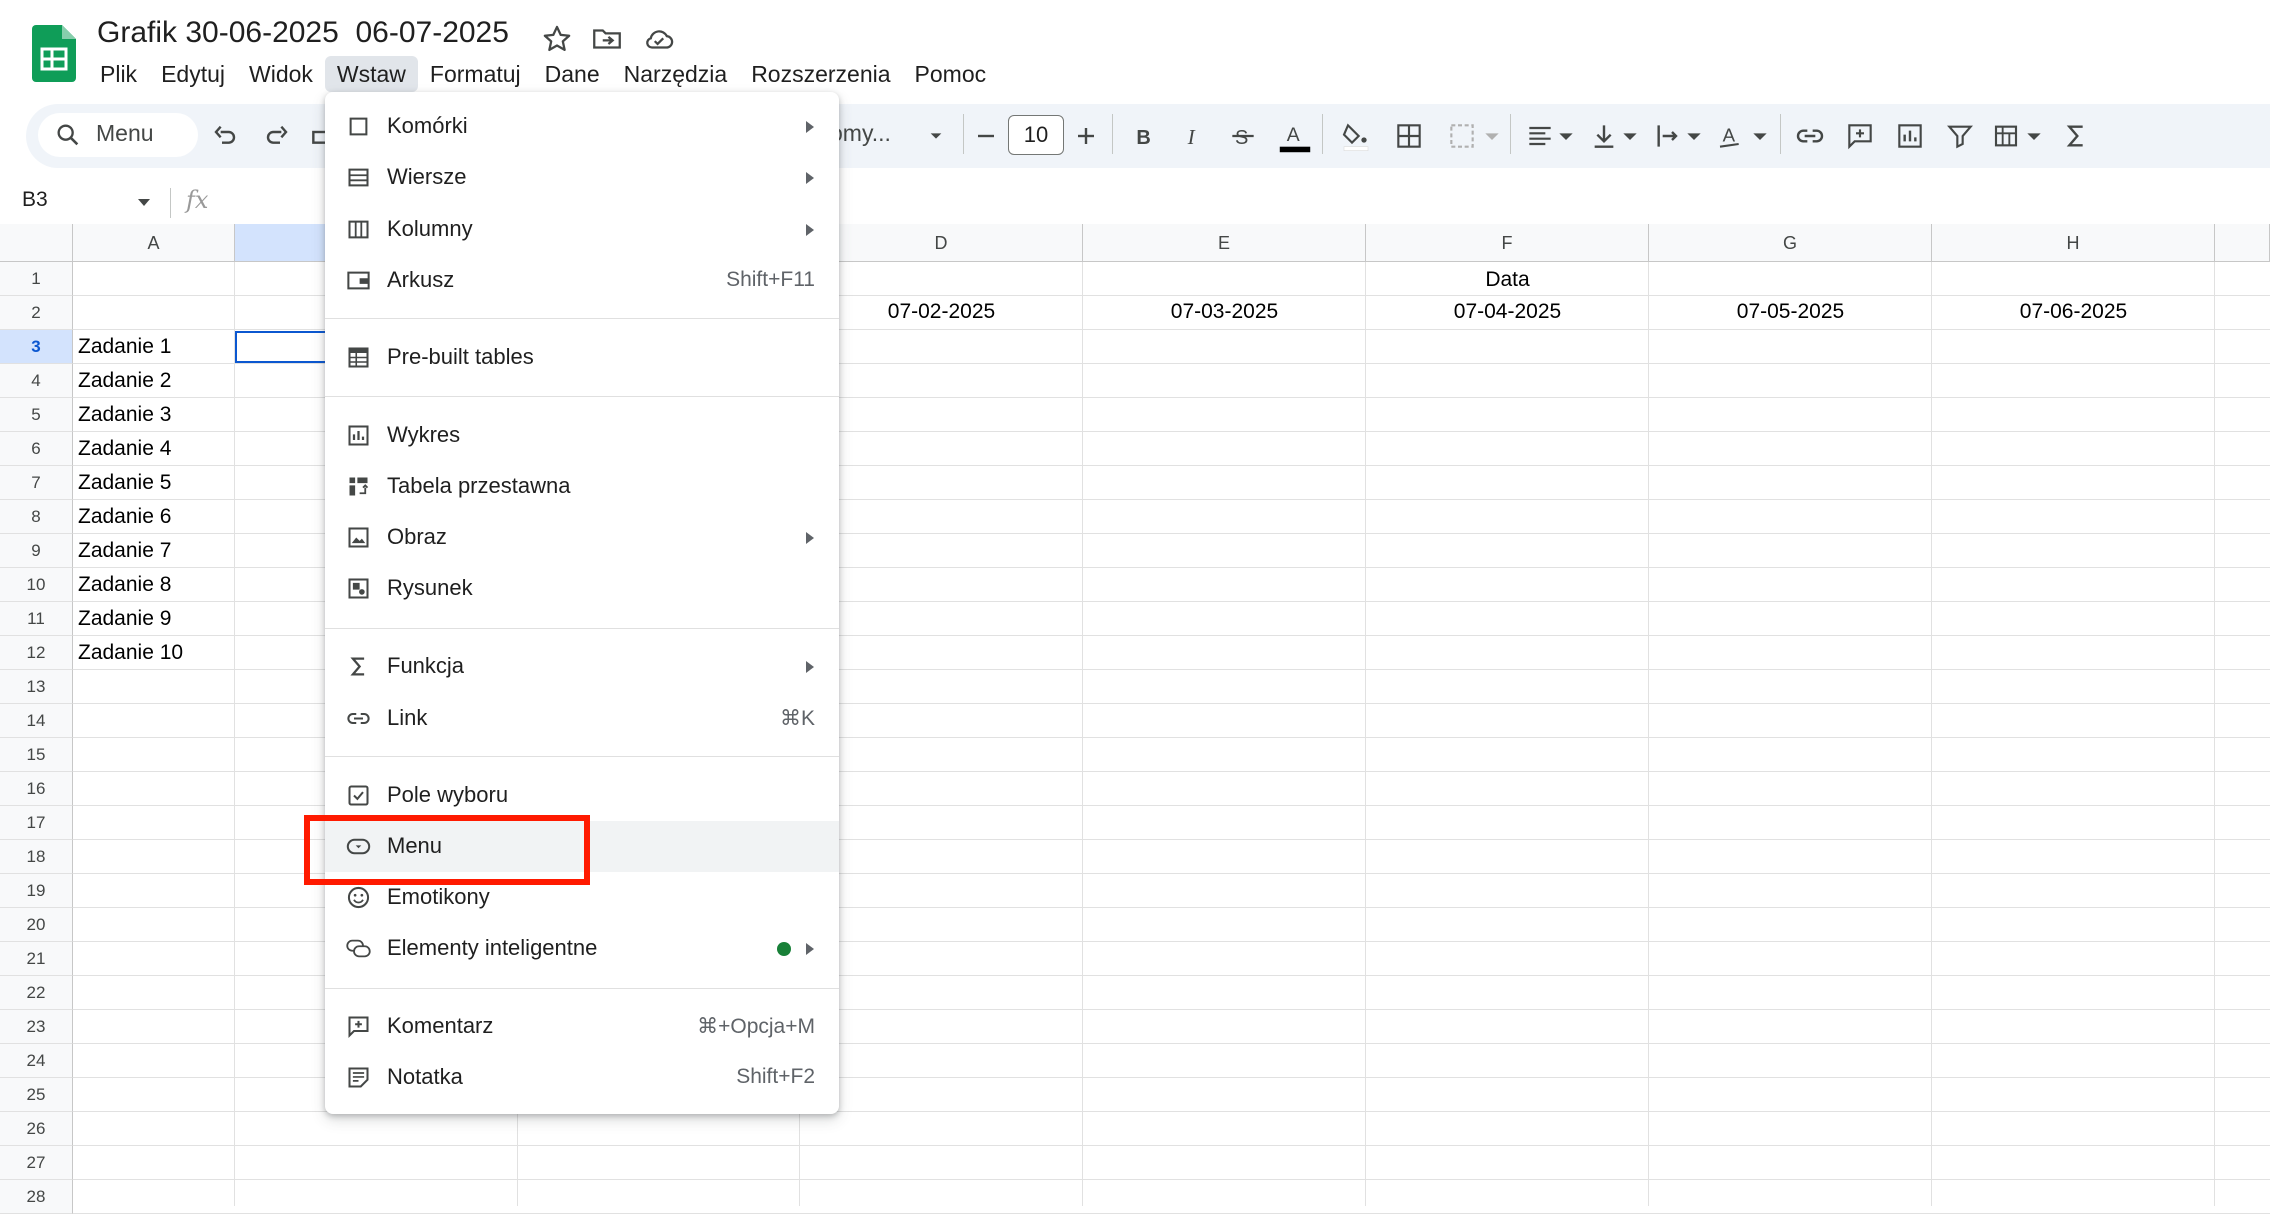  I want to click on row-header-5: 5, so click(36, 415).